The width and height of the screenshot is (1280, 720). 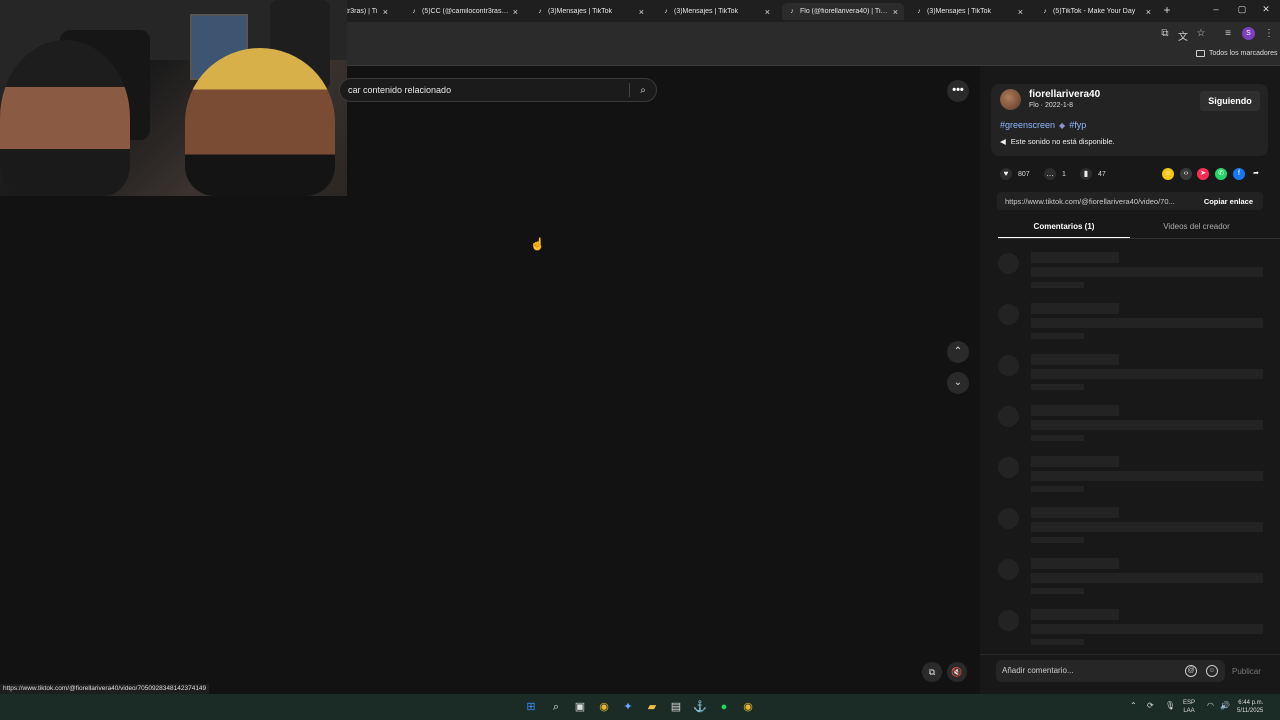 I want to click on tab-comments: Comentarios (1), so click(x=1064, y=229).